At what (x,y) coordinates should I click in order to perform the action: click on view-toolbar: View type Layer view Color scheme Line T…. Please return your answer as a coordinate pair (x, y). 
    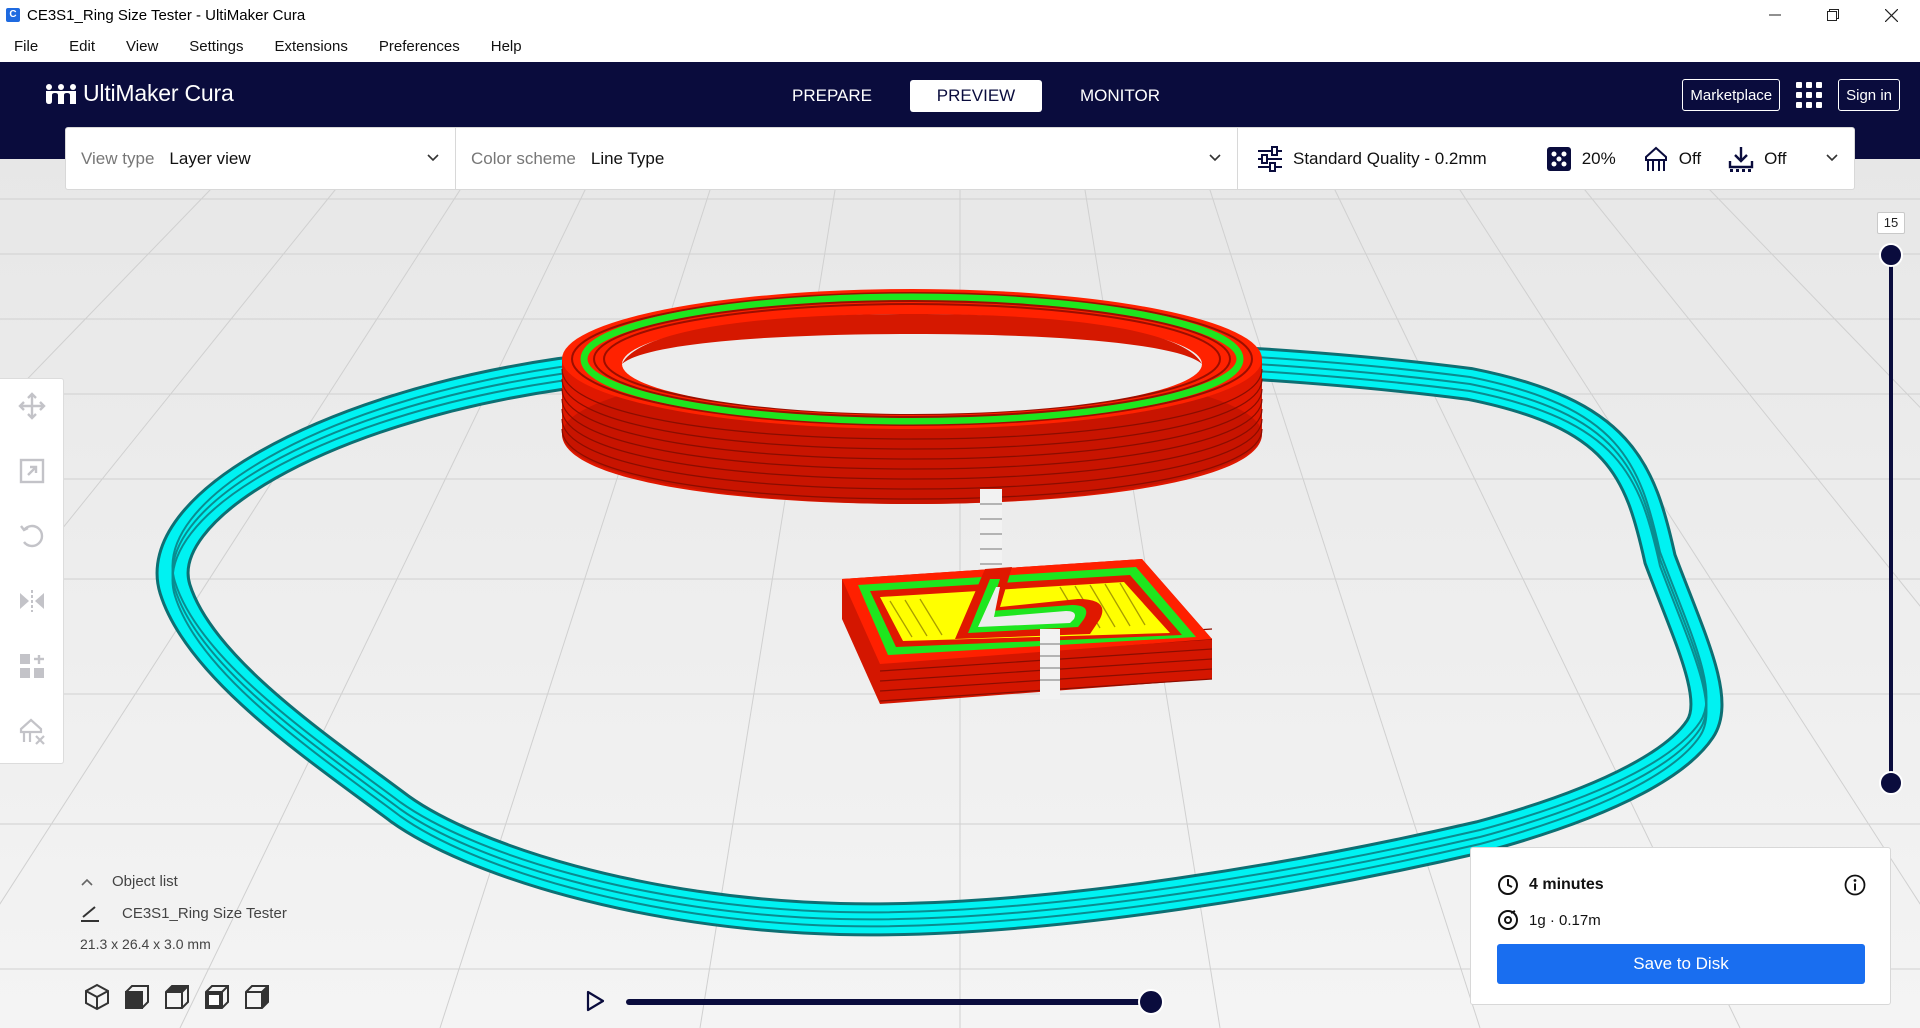
    Looking at the image, I should click on (960, 158).